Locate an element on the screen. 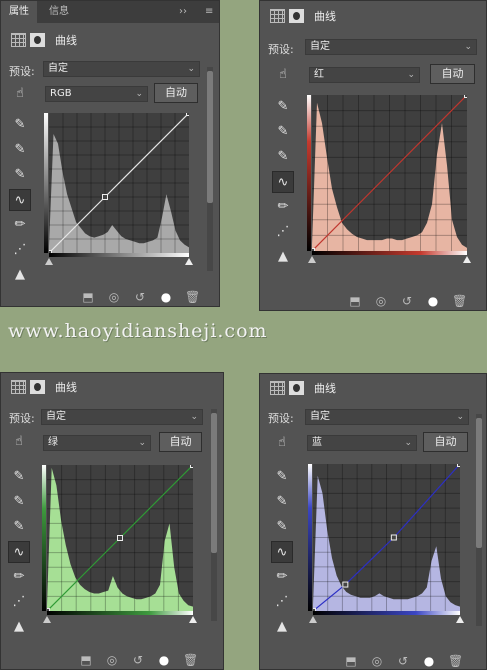 The width and height of the screenshot is (487, 670). channel-dropdown: 绿 ⌄ is located at coordinates (97, 443).